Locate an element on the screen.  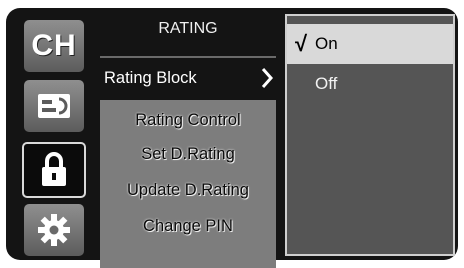
menu-item-label: Rating Control is located at coordinates (188, 119).